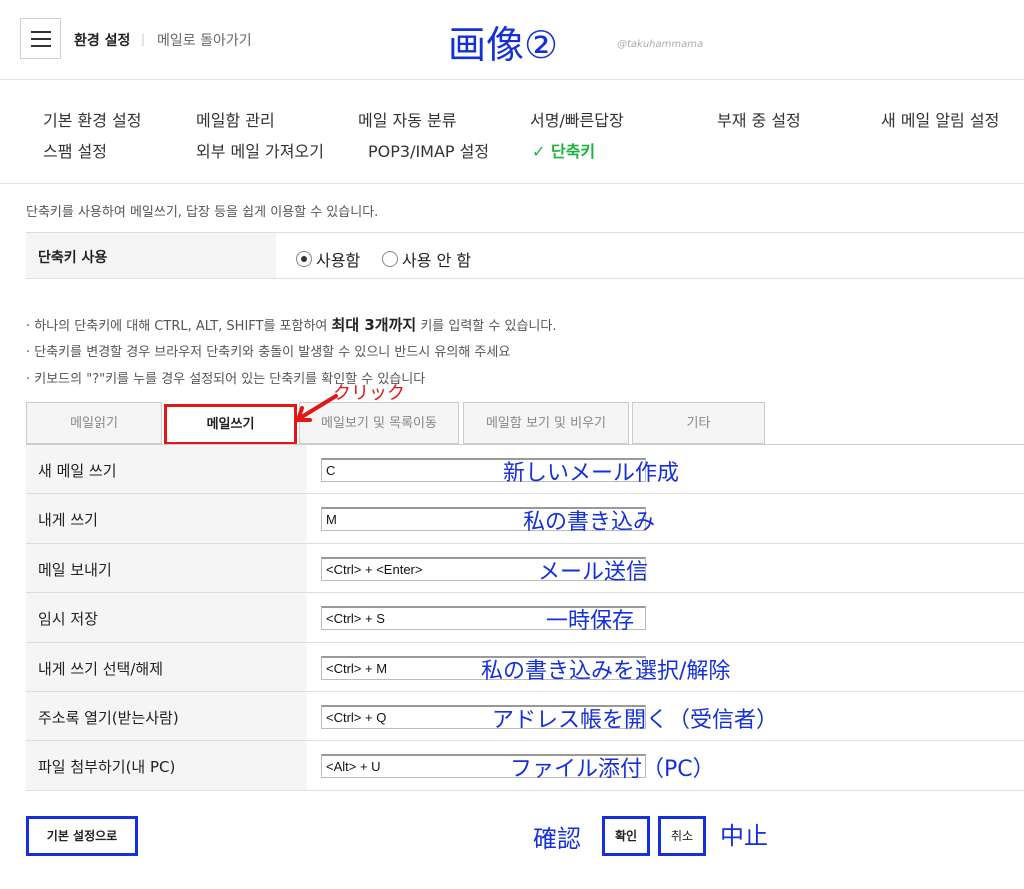  What do you see at coordinates (390, 259) in the screenshot?
I see `radio-unchecked-icon` at bounding box center [390, 259].